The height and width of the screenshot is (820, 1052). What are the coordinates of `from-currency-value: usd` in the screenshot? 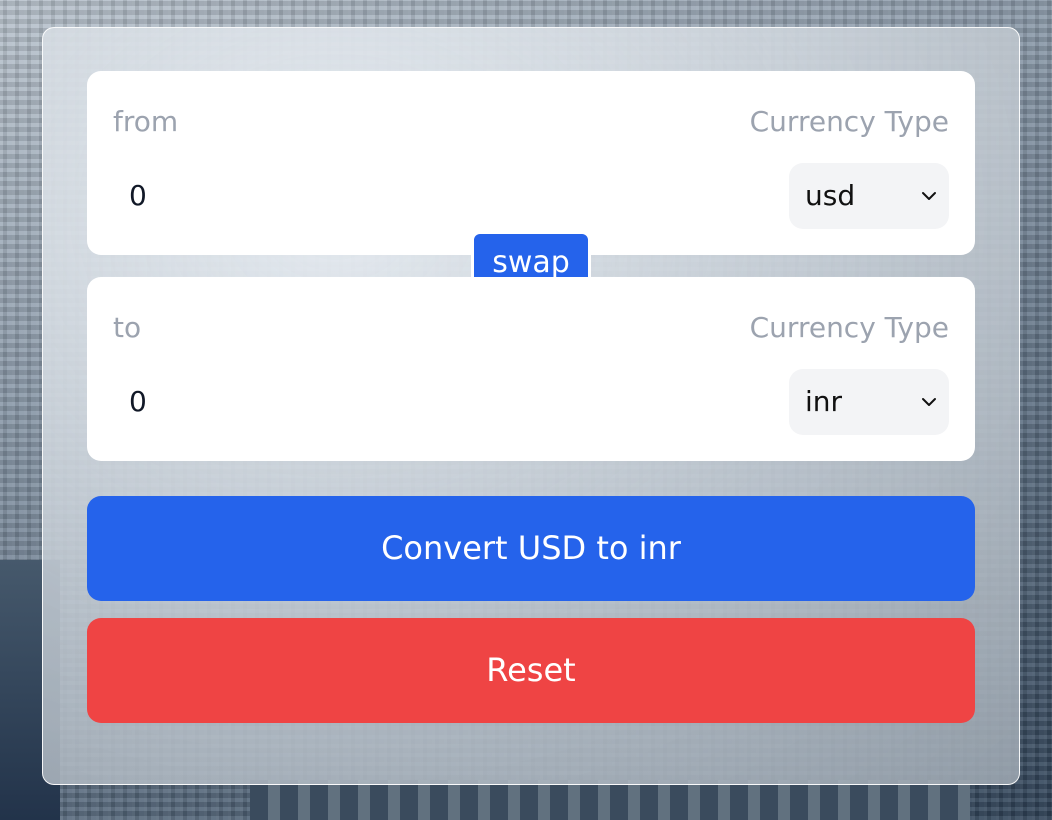 It's located at (830, 195).